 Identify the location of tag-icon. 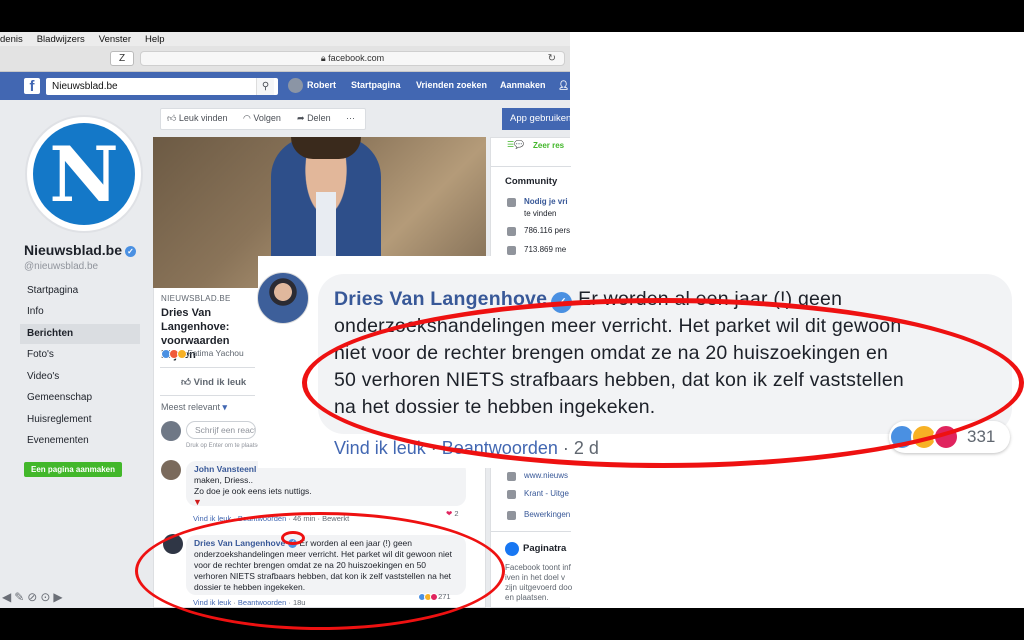
(511, 494).